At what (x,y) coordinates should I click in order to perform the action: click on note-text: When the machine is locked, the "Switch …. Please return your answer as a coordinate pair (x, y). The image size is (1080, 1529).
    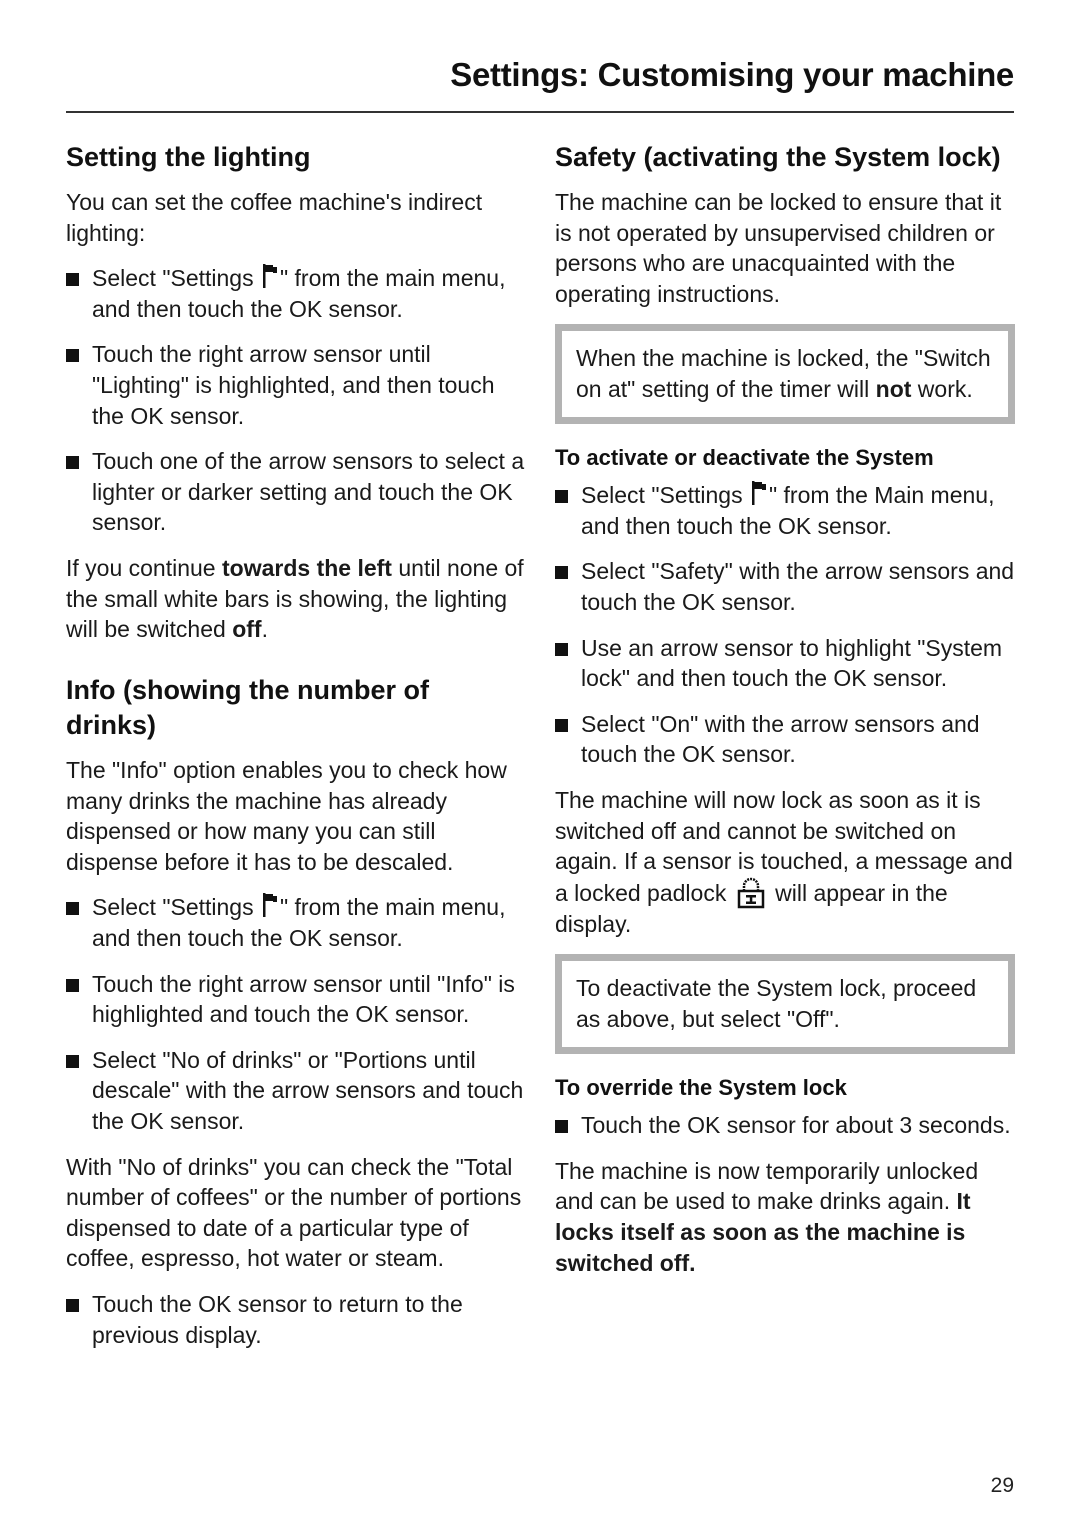
    Looking at the image, I should click on (783, 374).